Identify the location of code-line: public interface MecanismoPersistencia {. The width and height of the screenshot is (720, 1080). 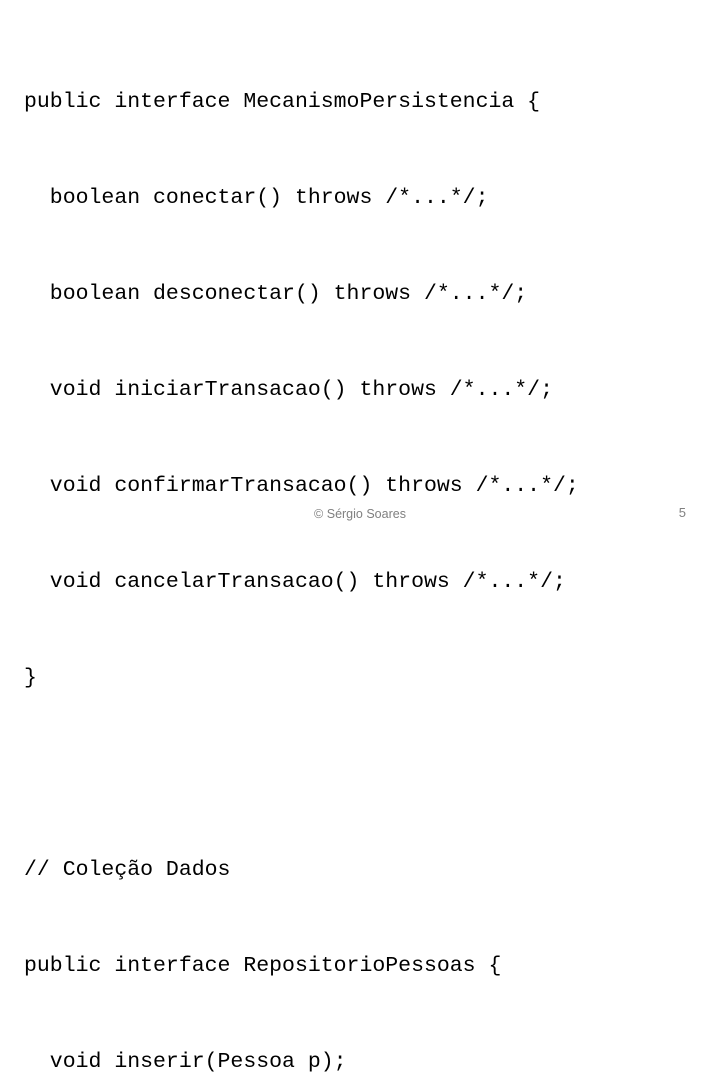
(282, 102).